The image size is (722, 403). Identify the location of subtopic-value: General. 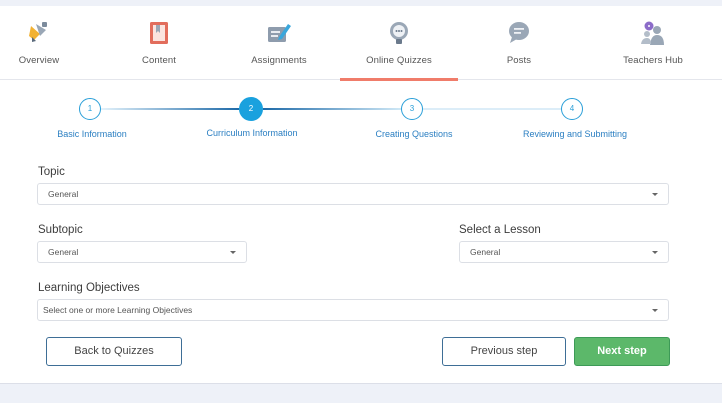
(63, 252).